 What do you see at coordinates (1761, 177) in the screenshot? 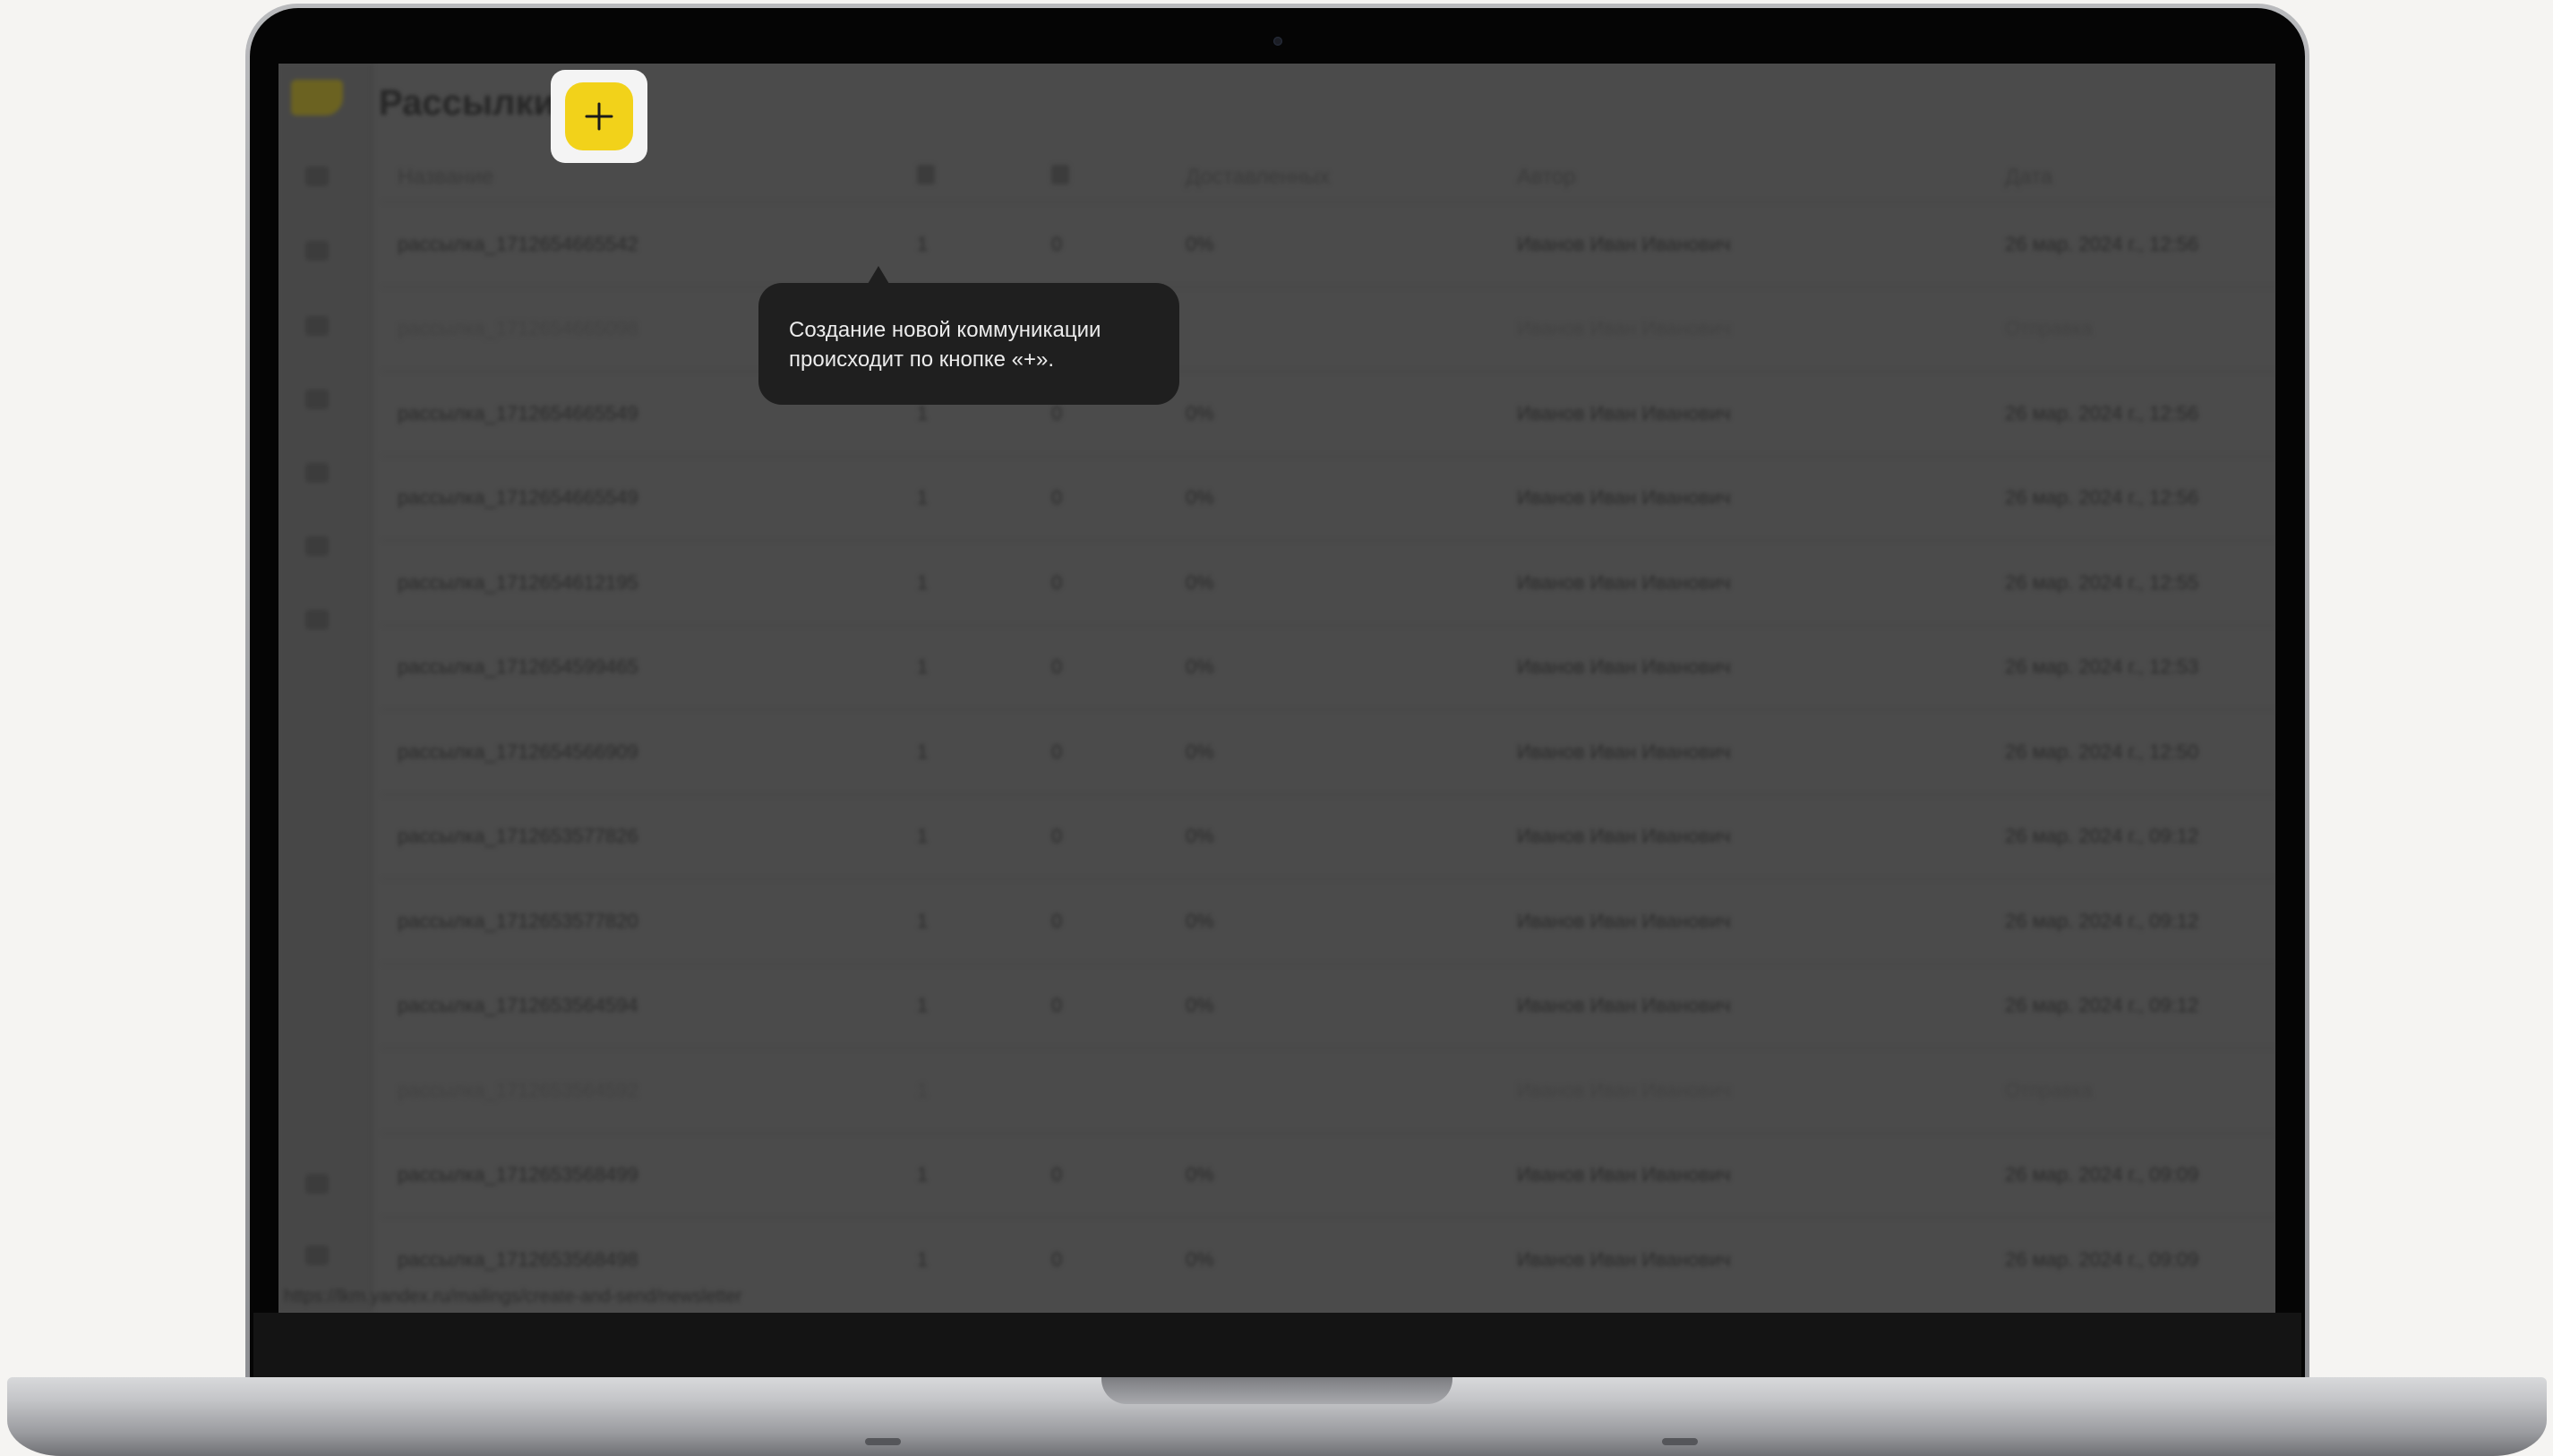
I see `header-author: Автор` at bounding box center [1761, 177].